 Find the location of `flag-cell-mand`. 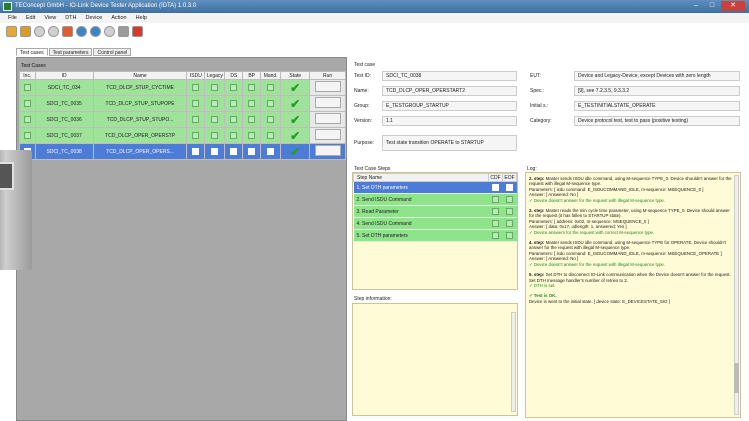

flag-cell-mand is located at coordinates (271, 151).